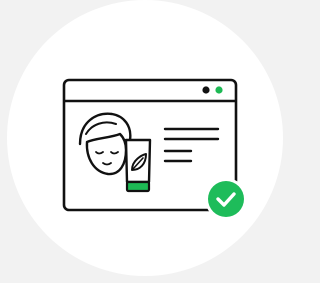  I want to click on skincare-tube-icon, so click(138, 165).